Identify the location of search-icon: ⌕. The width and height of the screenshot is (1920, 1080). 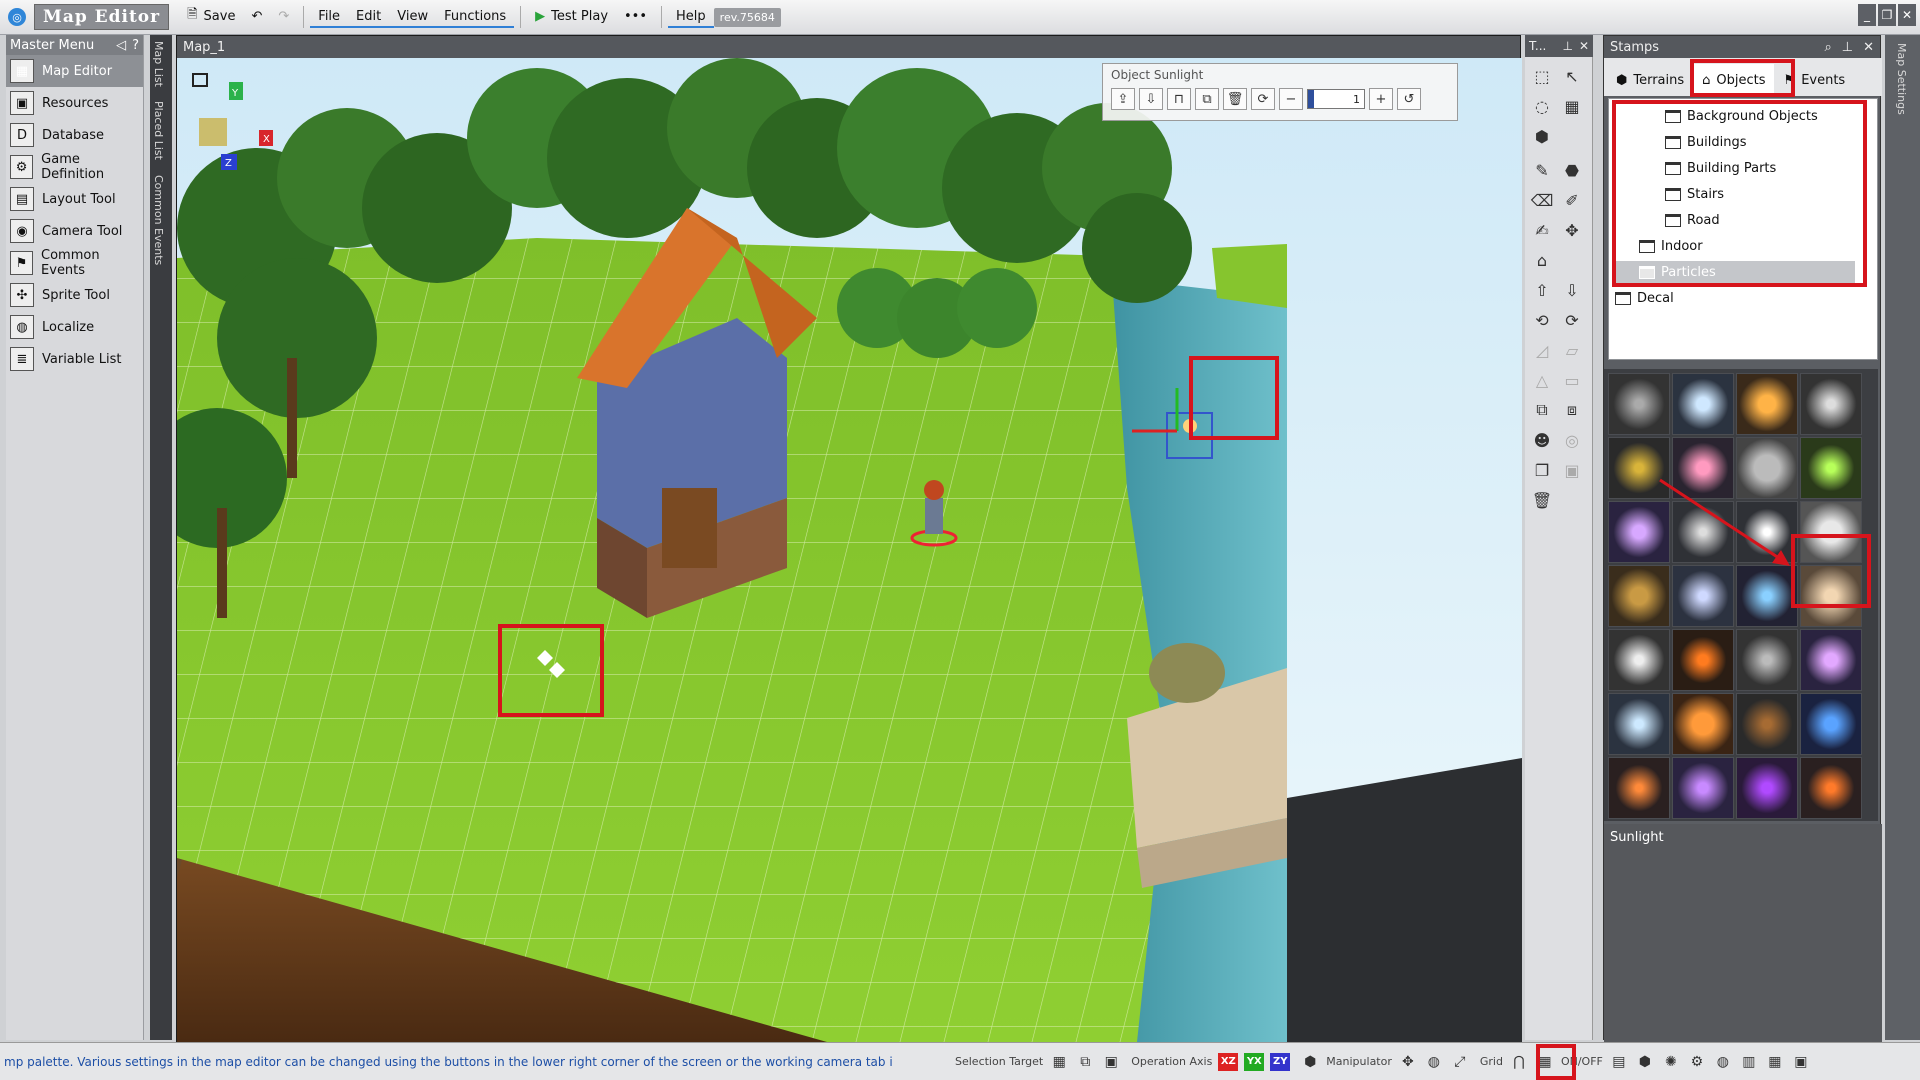
(1827, 47).